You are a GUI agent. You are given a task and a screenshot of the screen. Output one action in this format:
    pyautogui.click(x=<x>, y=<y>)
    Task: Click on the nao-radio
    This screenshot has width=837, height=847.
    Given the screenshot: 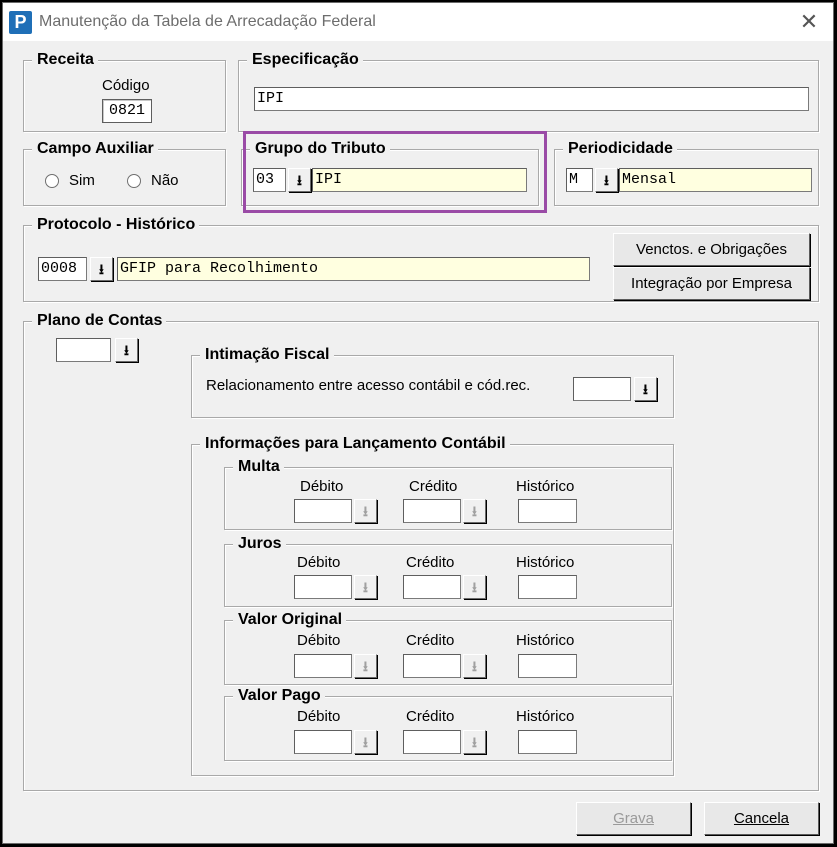 What is the action you would take?
    pyautogui.click(x=134, y=181)
    